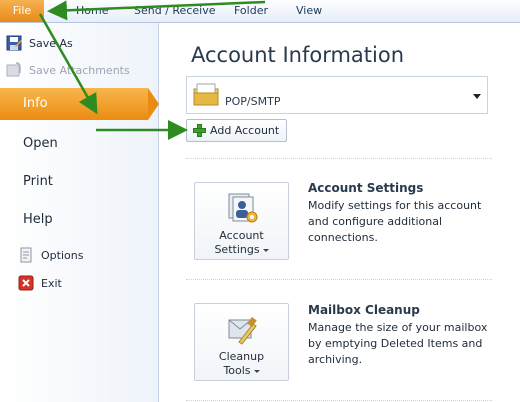 Image resolution: width=520 pixels, height=402 pixels. Describe the element at coordinates (242, 208) in the screenshot. I see `account-settings-icon` at that location.